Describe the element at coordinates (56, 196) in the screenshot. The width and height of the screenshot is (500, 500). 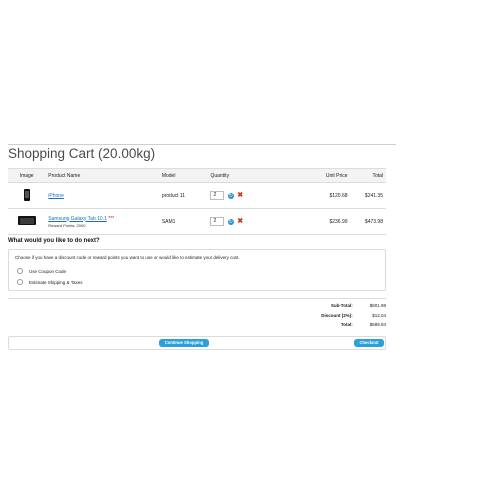
I see `product-link: iPhone` at that location.